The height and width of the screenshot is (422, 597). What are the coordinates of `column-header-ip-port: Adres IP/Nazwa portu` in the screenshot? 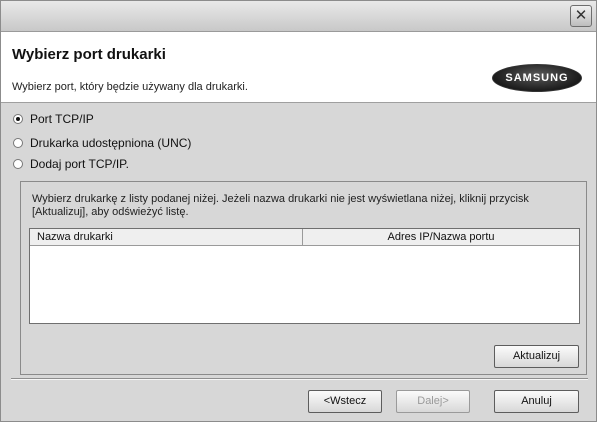 It's located at (441, 237).